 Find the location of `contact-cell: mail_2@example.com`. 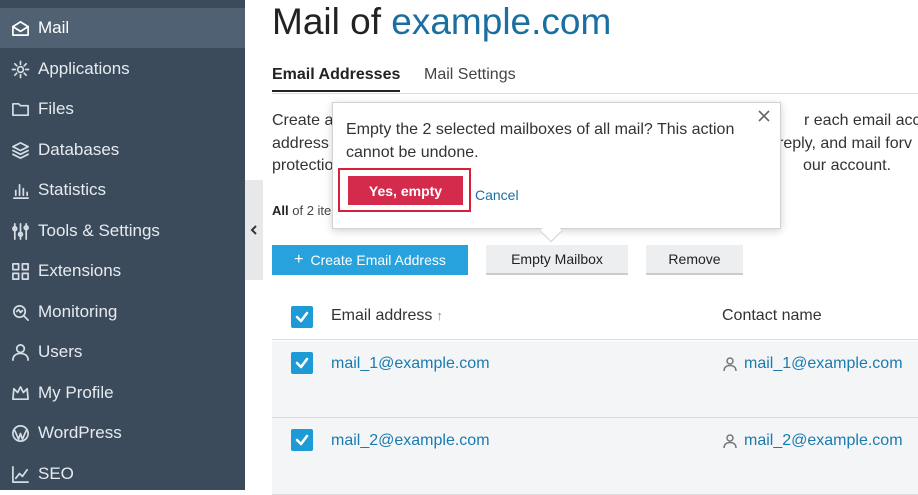

contact-cell: mail_2@example.com is located at coordinates (812, 441).